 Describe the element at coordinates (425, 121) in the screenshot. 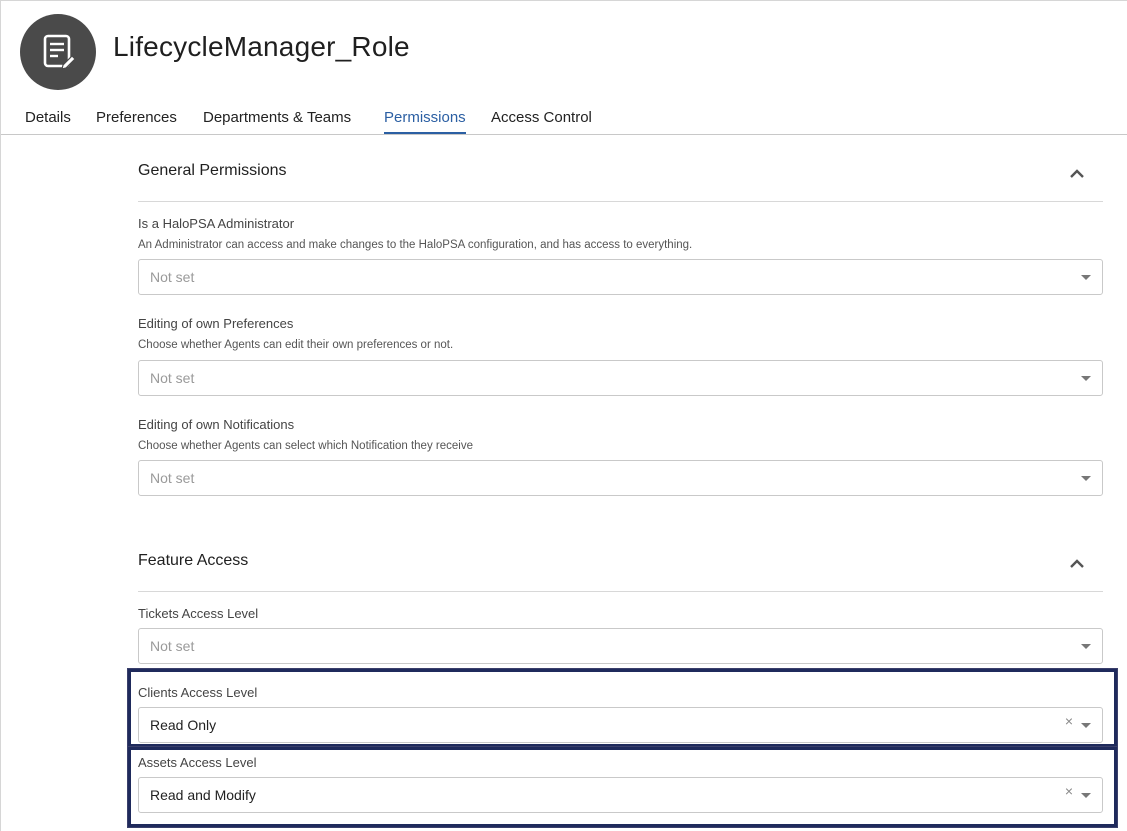

I see `tab-permissions: Permissions` at that location.